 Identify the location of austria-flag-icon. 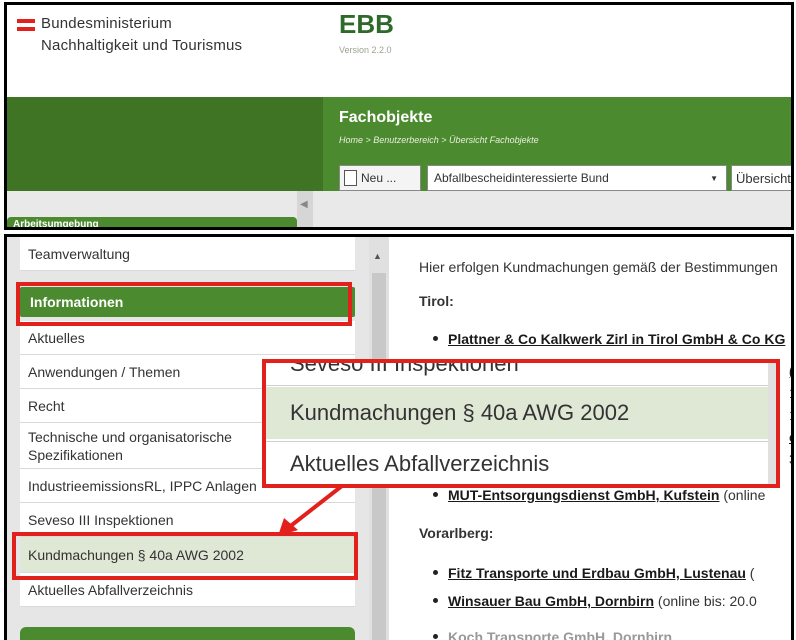
(26, 25).